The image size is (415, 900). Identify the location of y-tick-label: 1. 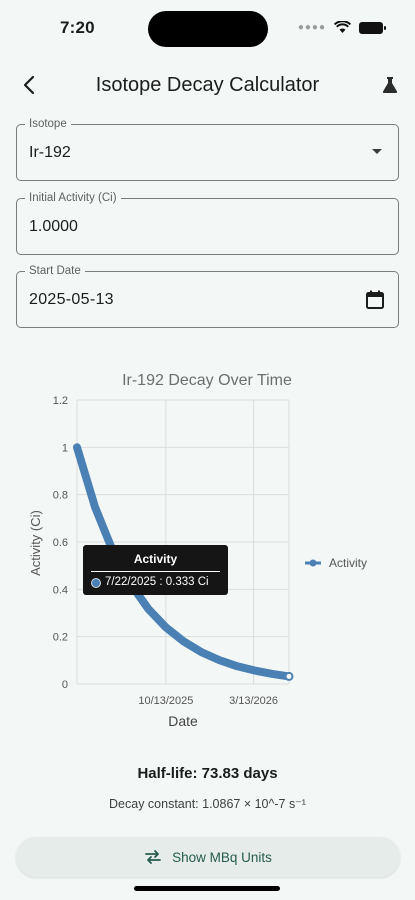
(65, 448).